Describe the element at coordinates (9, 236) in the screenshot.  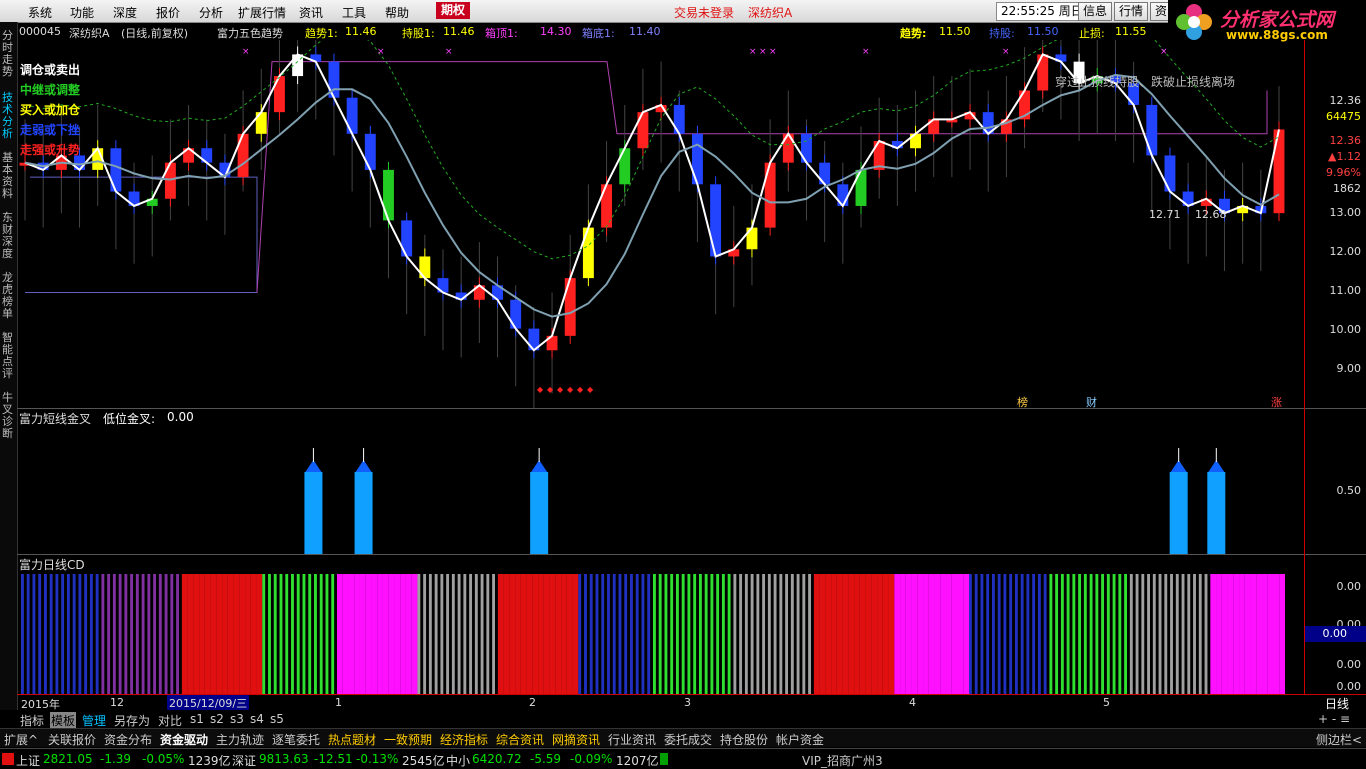
I see `tab-eastmoney-depth: 东财深度` at that location.